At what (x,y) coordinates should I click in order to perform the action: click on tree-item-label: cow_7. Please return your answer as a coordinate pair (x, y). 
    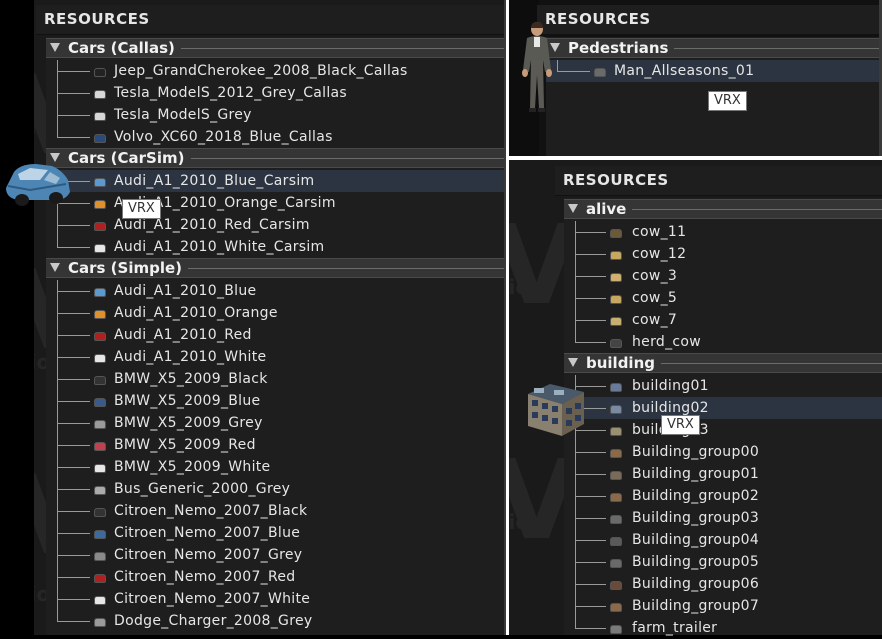
    Looking at the image, I should click on (655, 320).